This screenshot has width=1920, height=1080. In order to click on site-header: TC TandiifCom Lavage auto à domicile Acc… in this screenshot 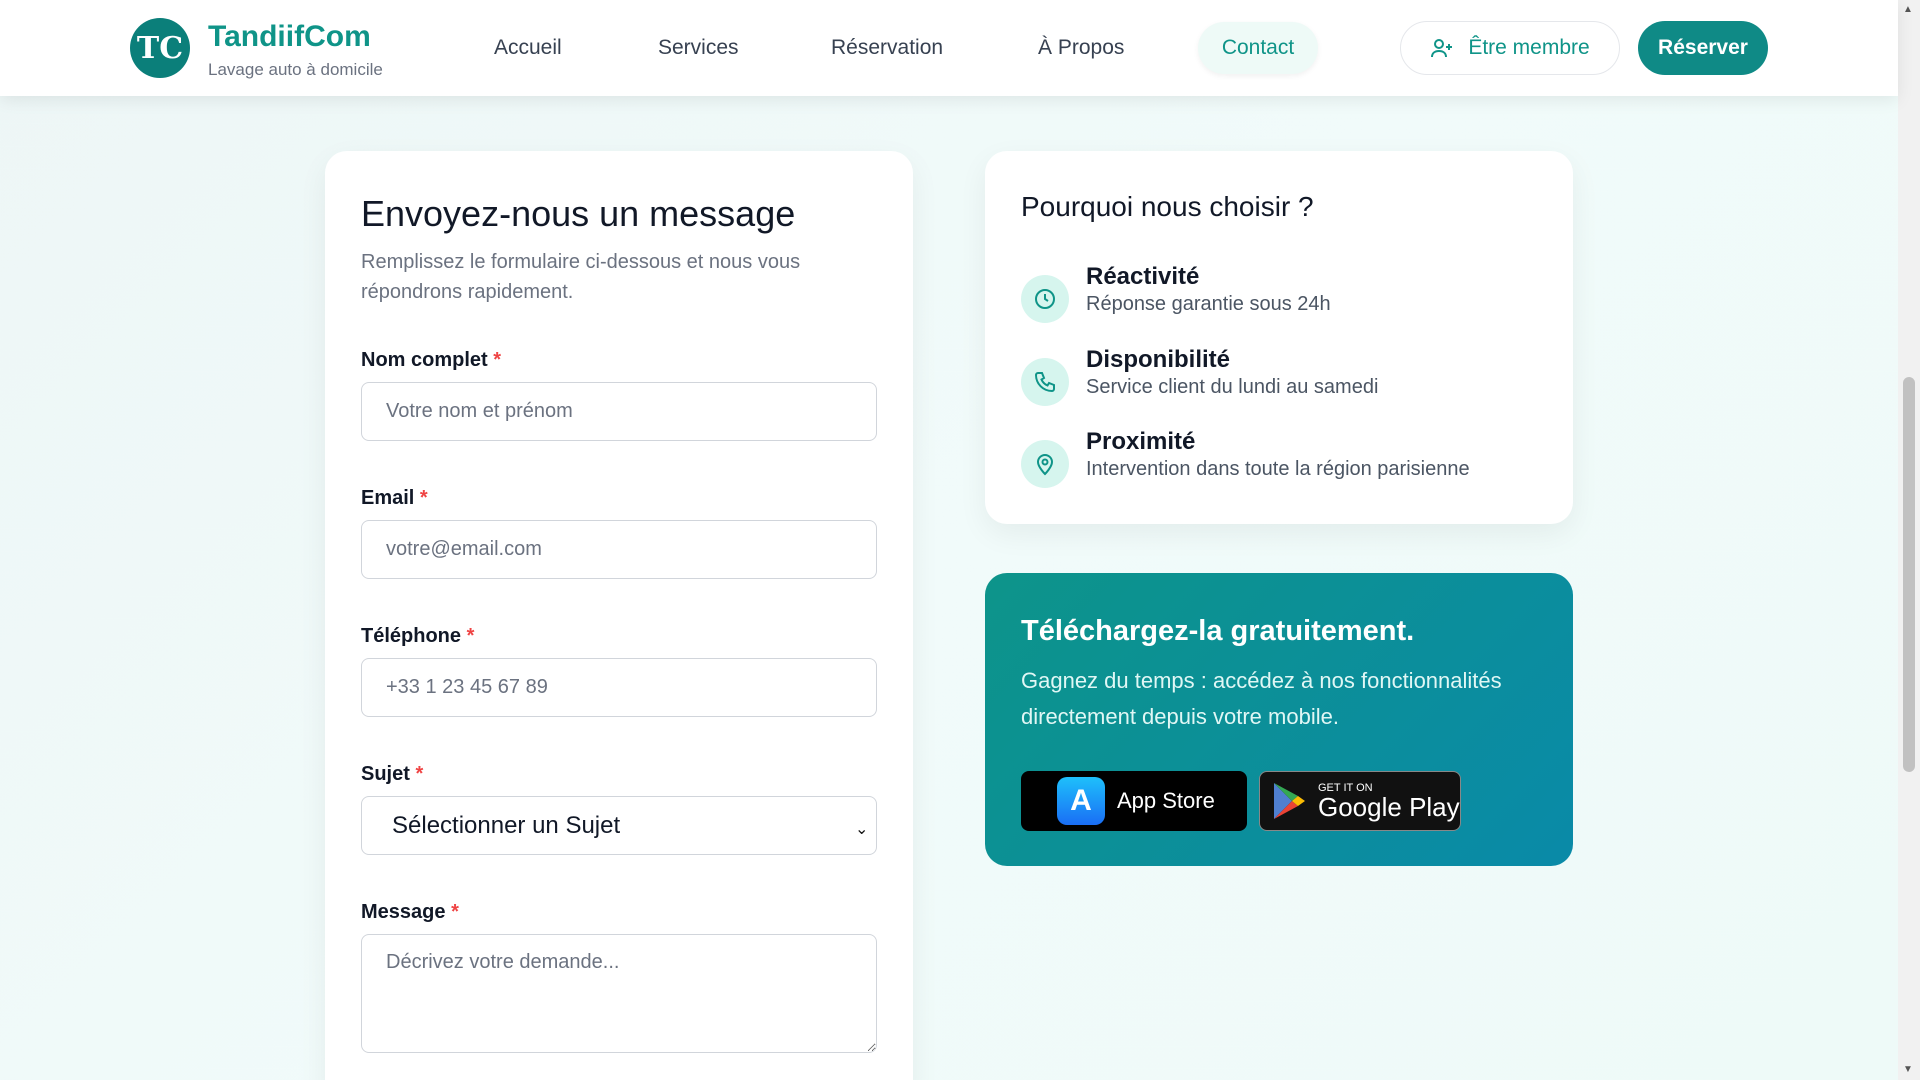, I will do `click(949, 48)`.